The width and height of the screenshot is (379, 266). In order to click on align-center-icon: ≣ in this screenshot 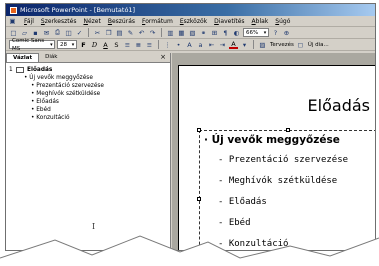, I will do `click(138, 44)`.